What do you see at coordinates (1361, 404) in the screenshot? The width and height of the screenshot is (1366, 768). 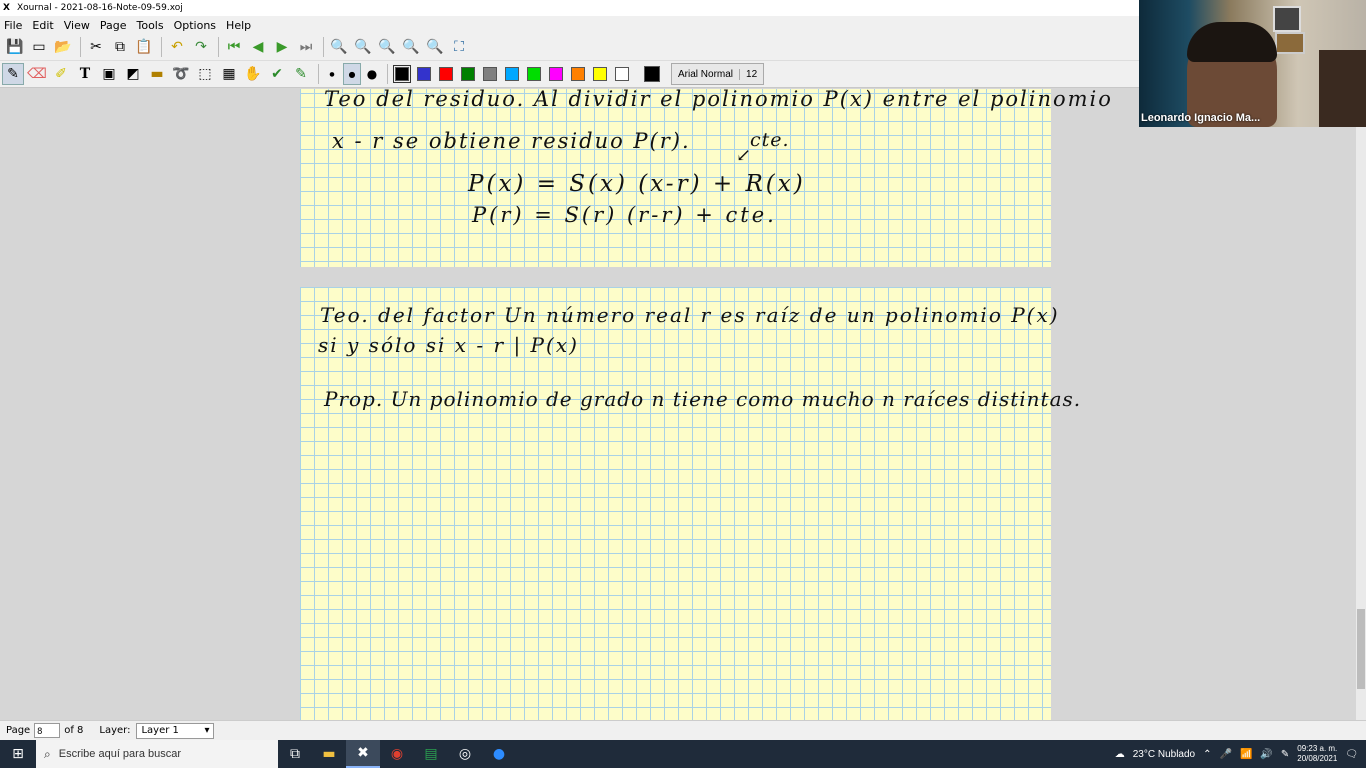 I see `vertical-scrollbar` at bounding box center [1361, 404].